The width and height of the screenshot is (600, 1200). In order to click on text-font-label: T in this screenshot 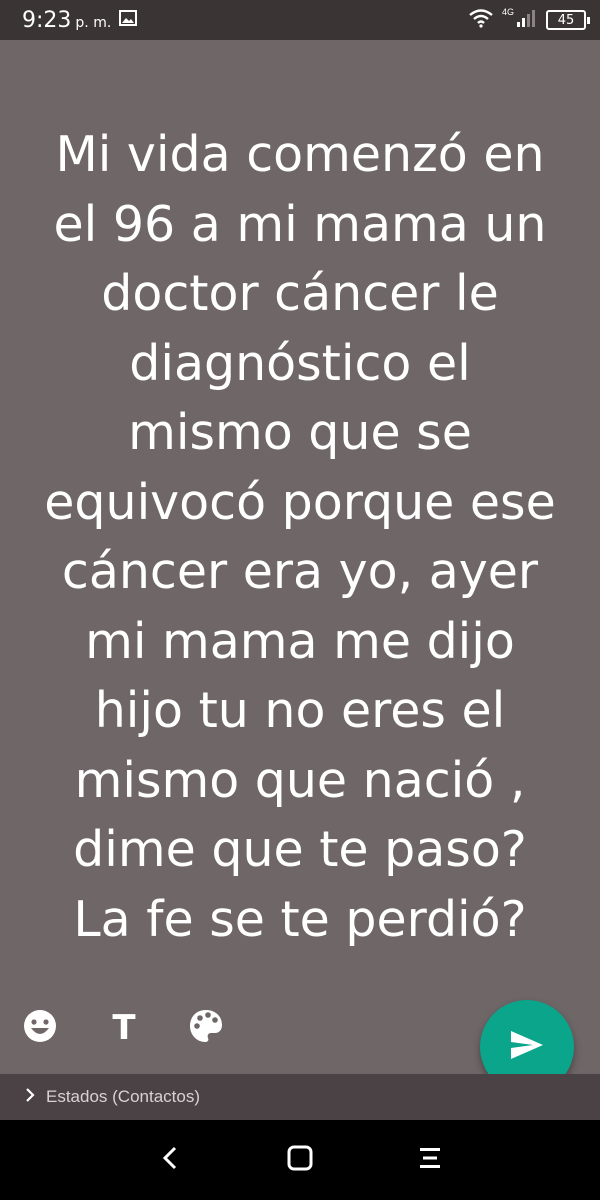, I will do `click(124, 1028)`.